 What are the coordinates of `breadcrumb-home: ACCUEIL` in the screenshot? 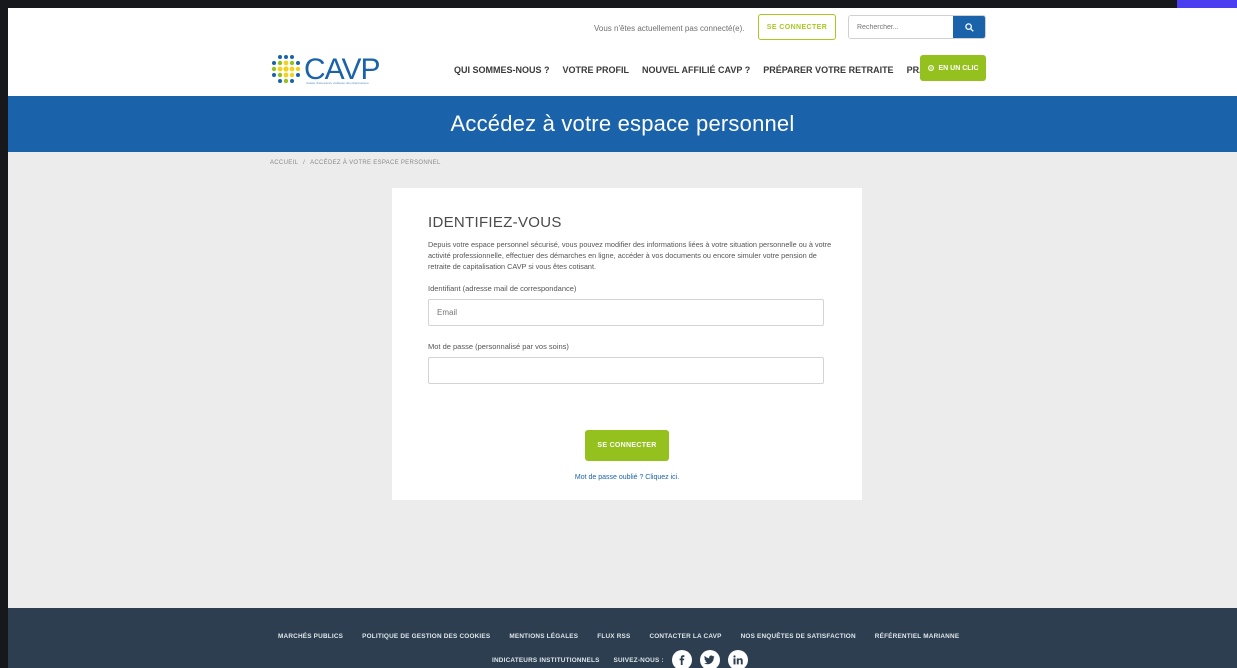 It's located at (284, 163).